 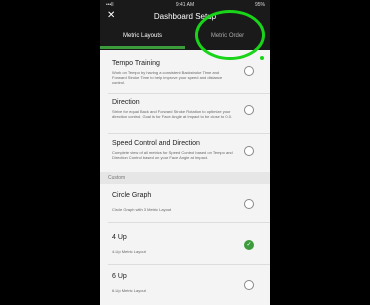 What do you see at coordinates (142, 36) in the screenshot?
I see `tab-metric-layouts: Metric Layouts` at bounding box center [142, 36].